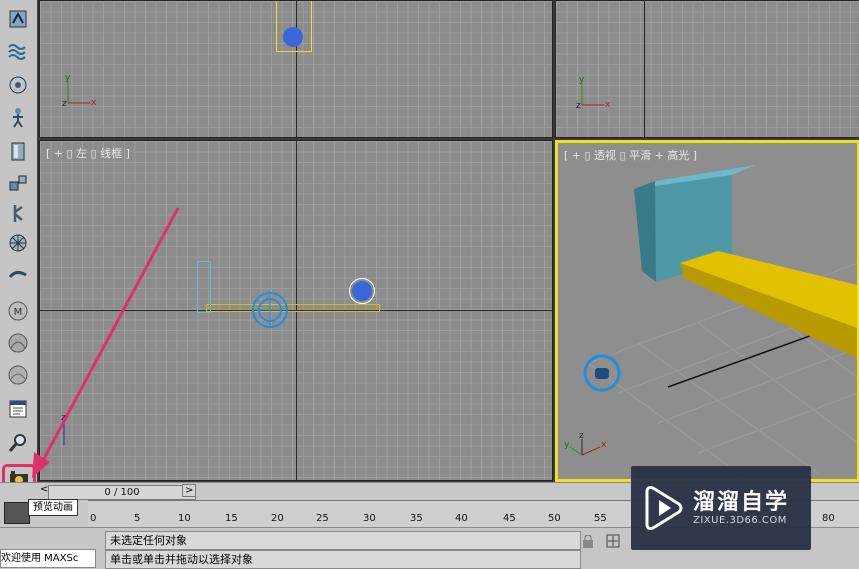 Image resolution: width=859 pixels, height=569 pixels. What do you see at coordinates (602, 373) in the screenshot?
I see `camera-gizmo` at bounding box center [602, 373].